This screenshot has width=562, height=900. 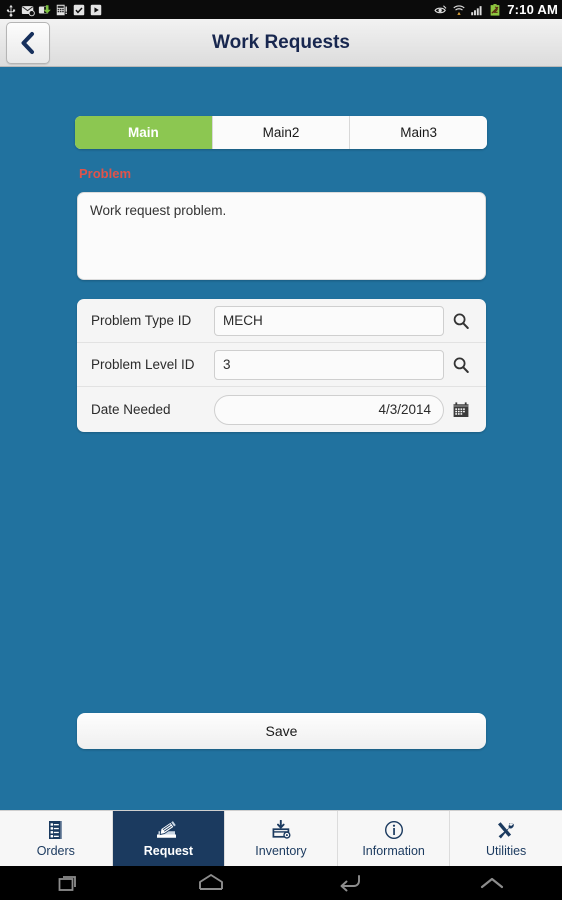 I want to click on nav-item-request: Request, so click(x=169, y=838).